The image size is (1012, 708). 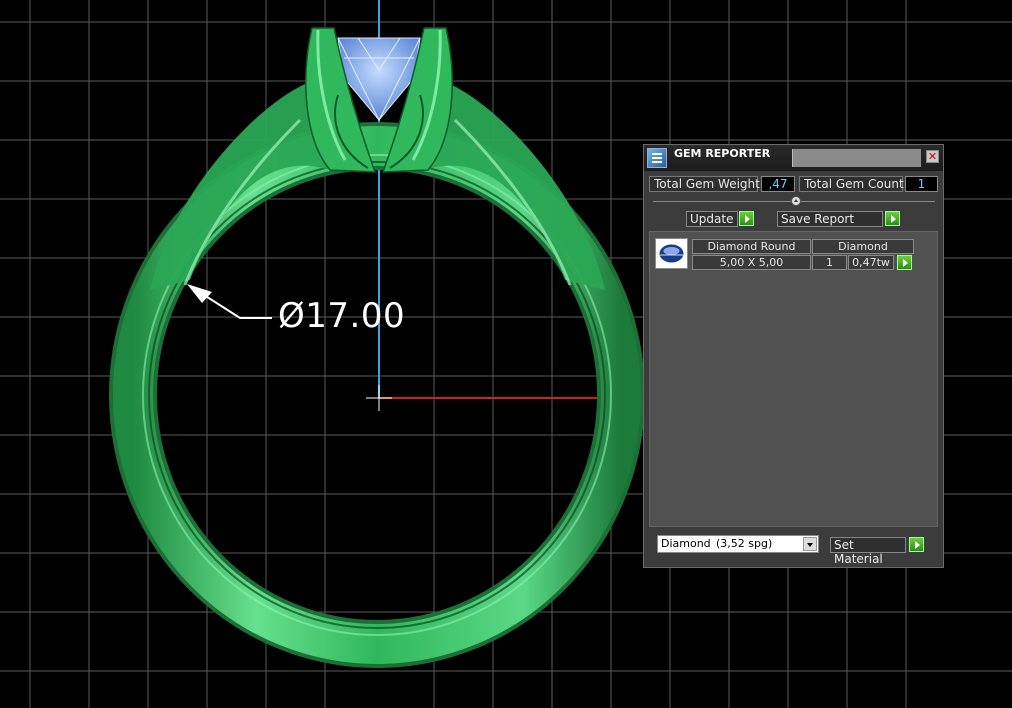 I want to click on gem-reporter-icon, so click(x=657, y=158).